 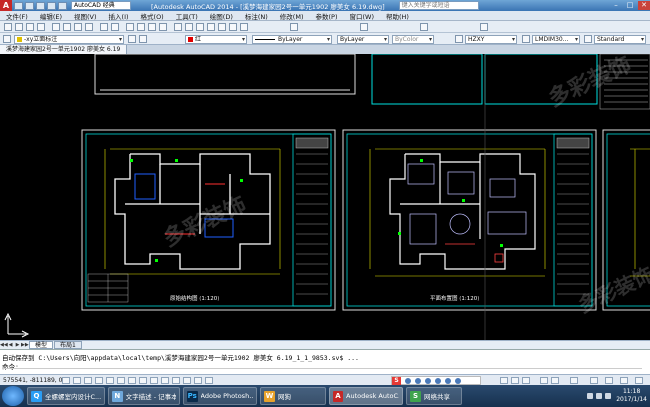 I want to click on zoom-status-icon, so click(x=555, y=380).